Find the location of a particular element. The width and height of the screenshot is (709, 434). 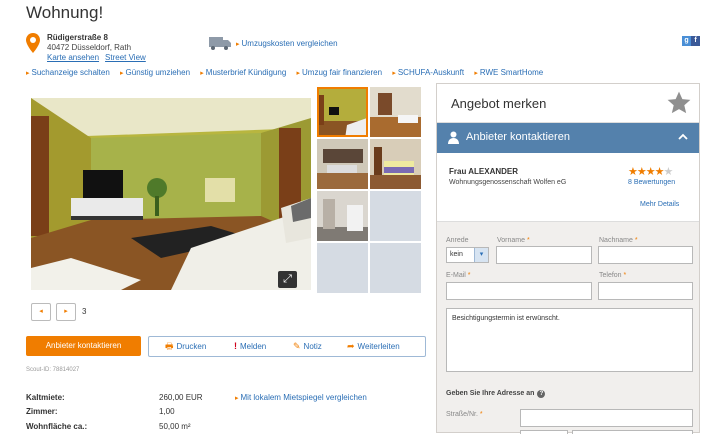

location-pin-icon is located at coordinates (33, 43).